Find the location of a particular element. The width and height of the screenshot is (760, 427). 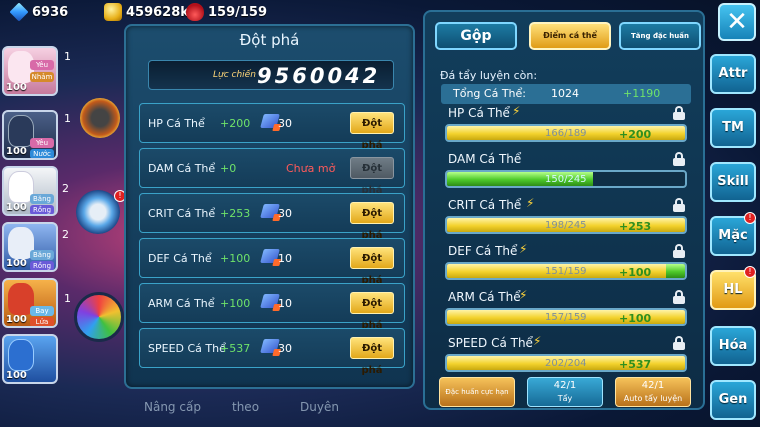

element-wheel-icon is located at coordinates (99, 317).